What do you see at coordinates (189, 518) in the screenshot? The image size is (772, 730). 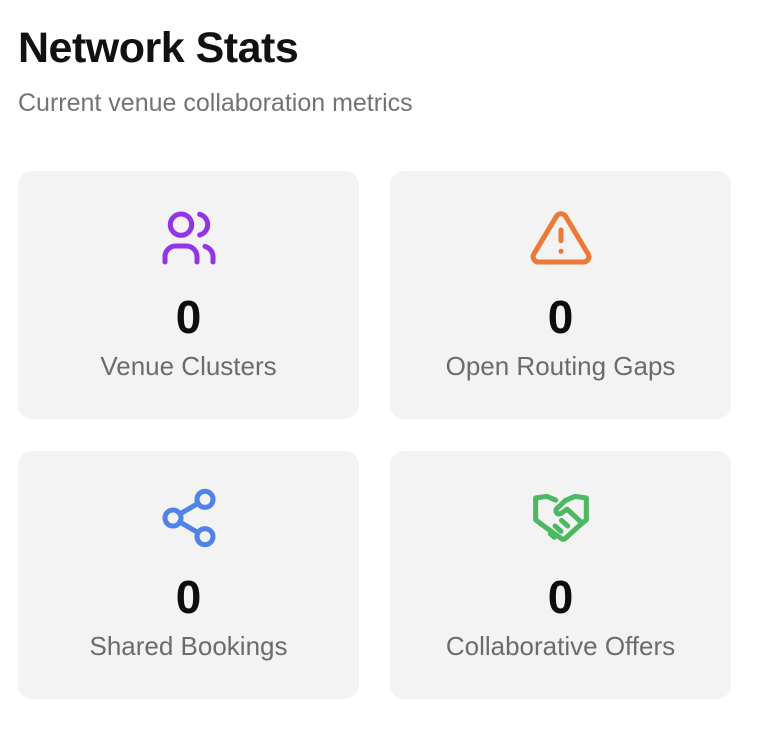 I see `share-icon` at bounding box center [189, 518].